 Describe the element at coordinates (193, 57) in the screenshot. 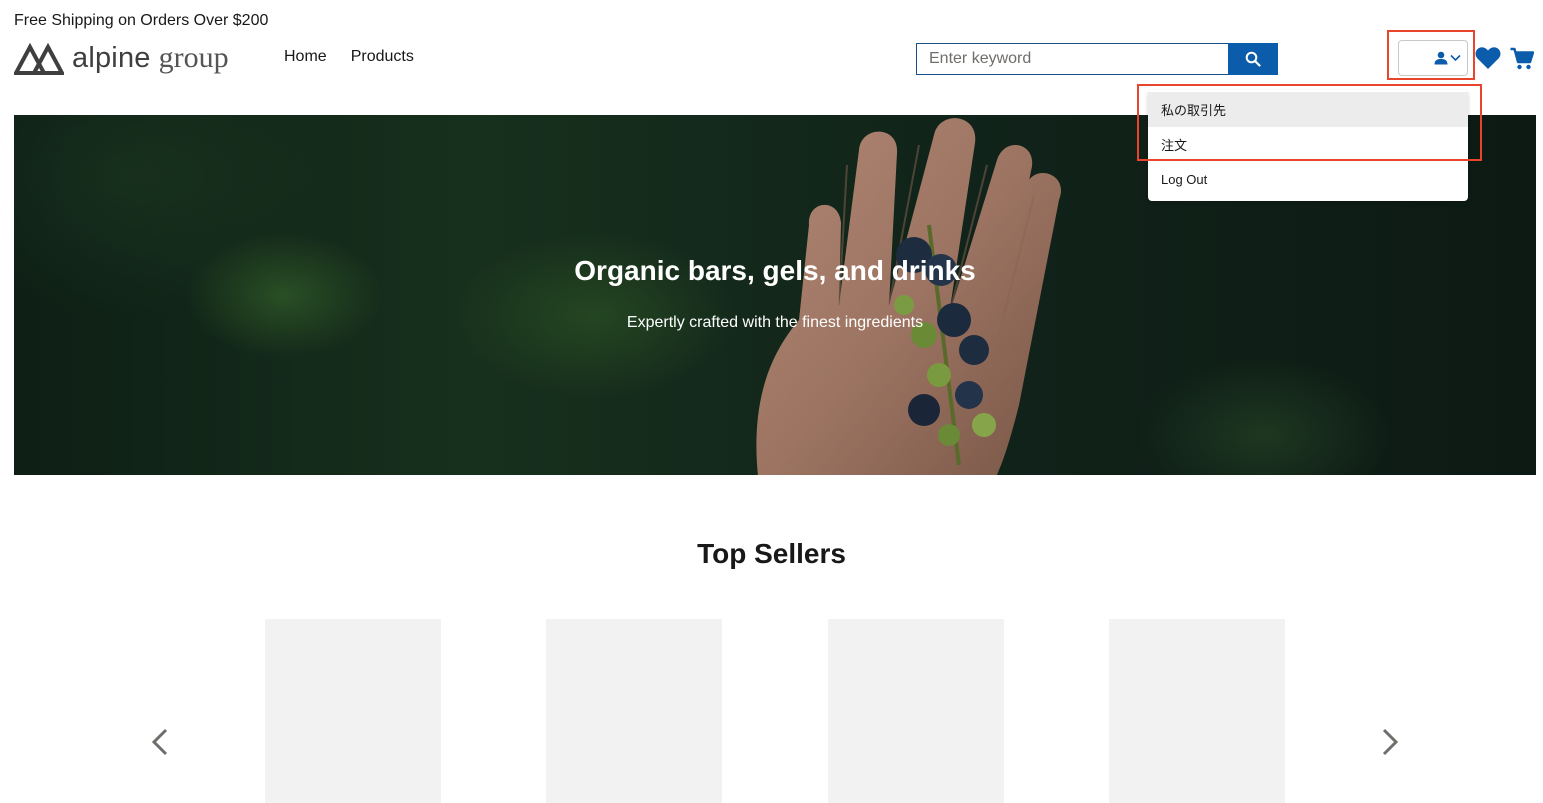

I see `logo-text-group: group` at that location.